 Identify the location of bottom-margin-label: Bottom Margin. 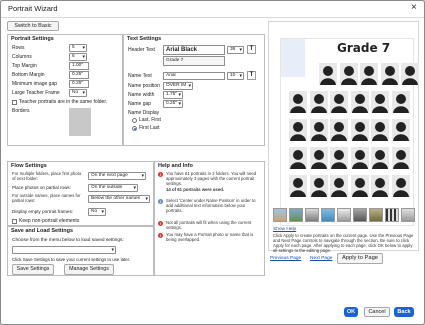
(28, 75).